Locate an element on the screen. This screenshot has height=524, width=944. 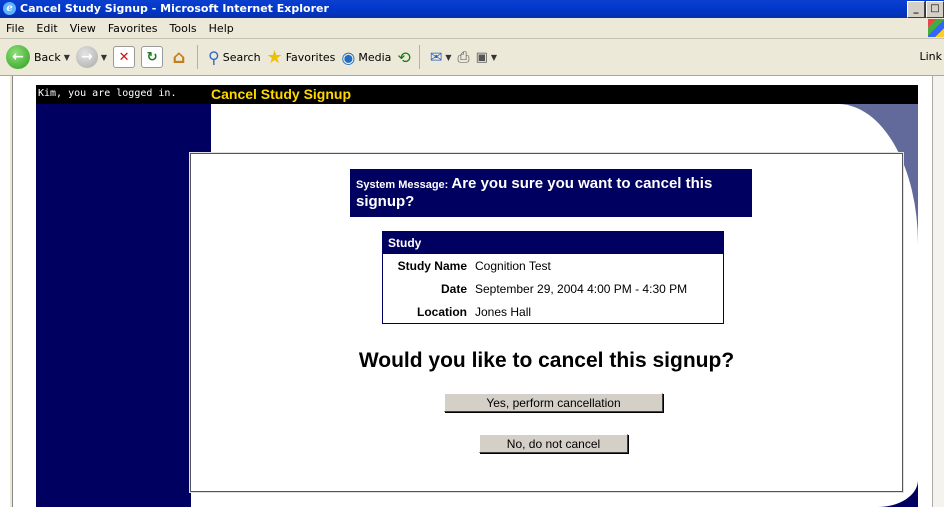
stop-icon: ✕ is located at coordinates (124, 57).